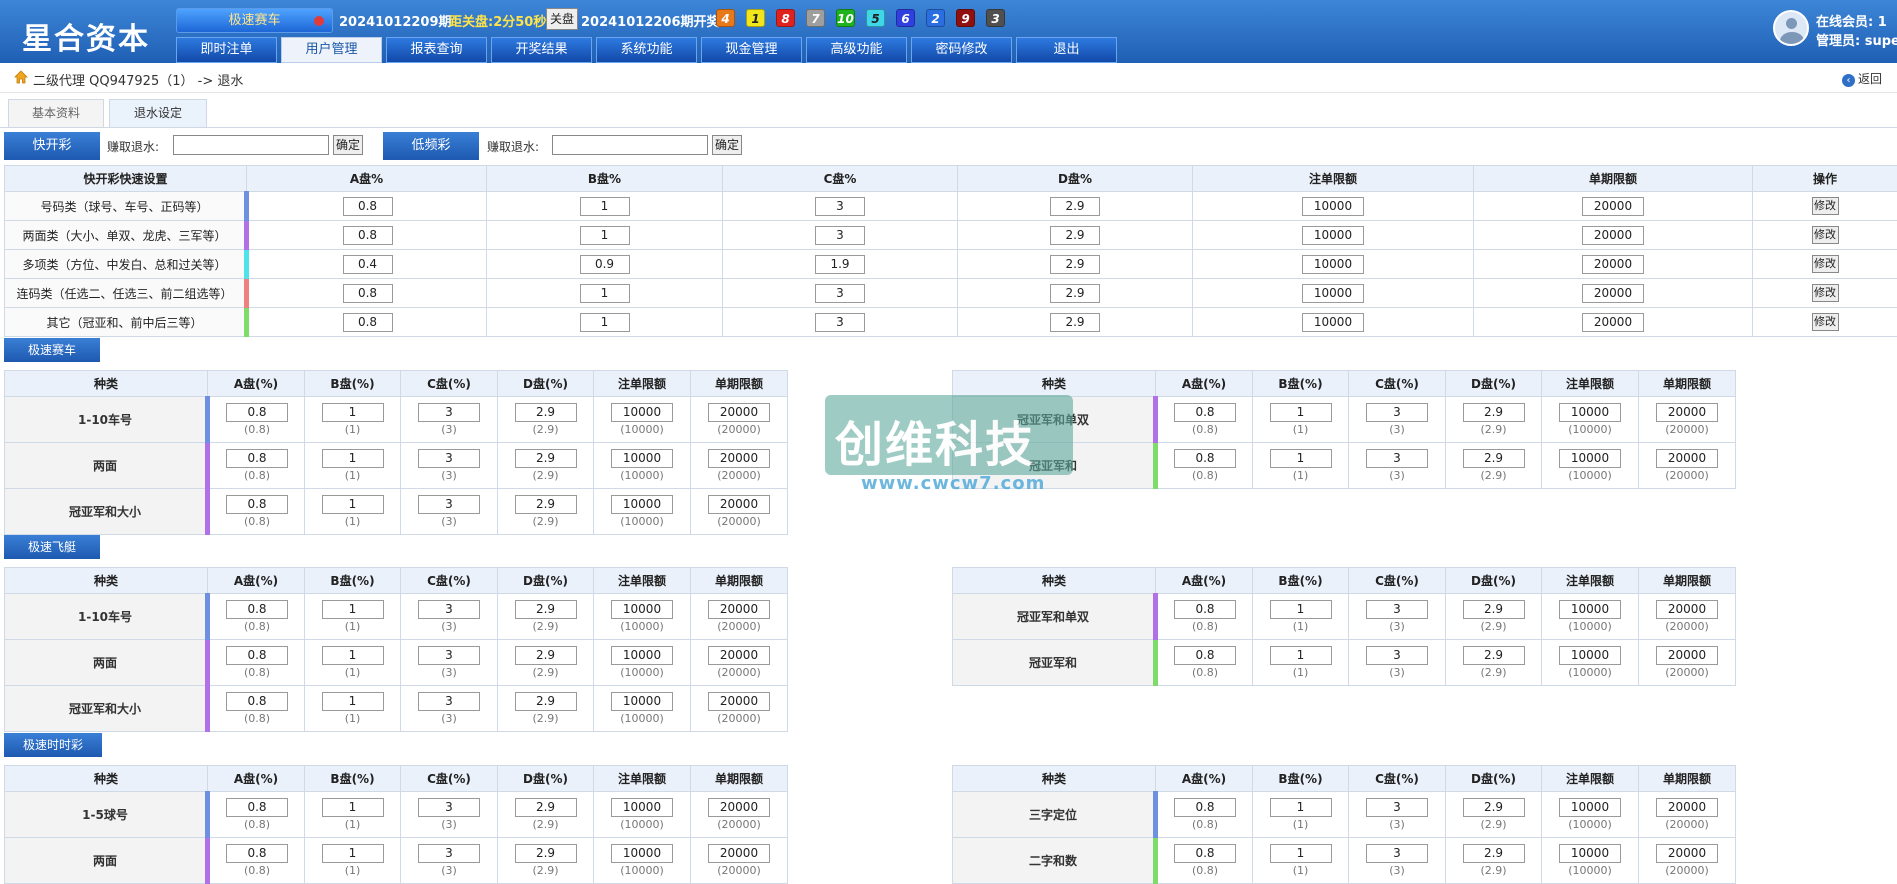 The image size is (1897, 884). Describe the element at coordinates (840, 264) in the screenshot. I see `quick-input-c: 1.9` at that location.